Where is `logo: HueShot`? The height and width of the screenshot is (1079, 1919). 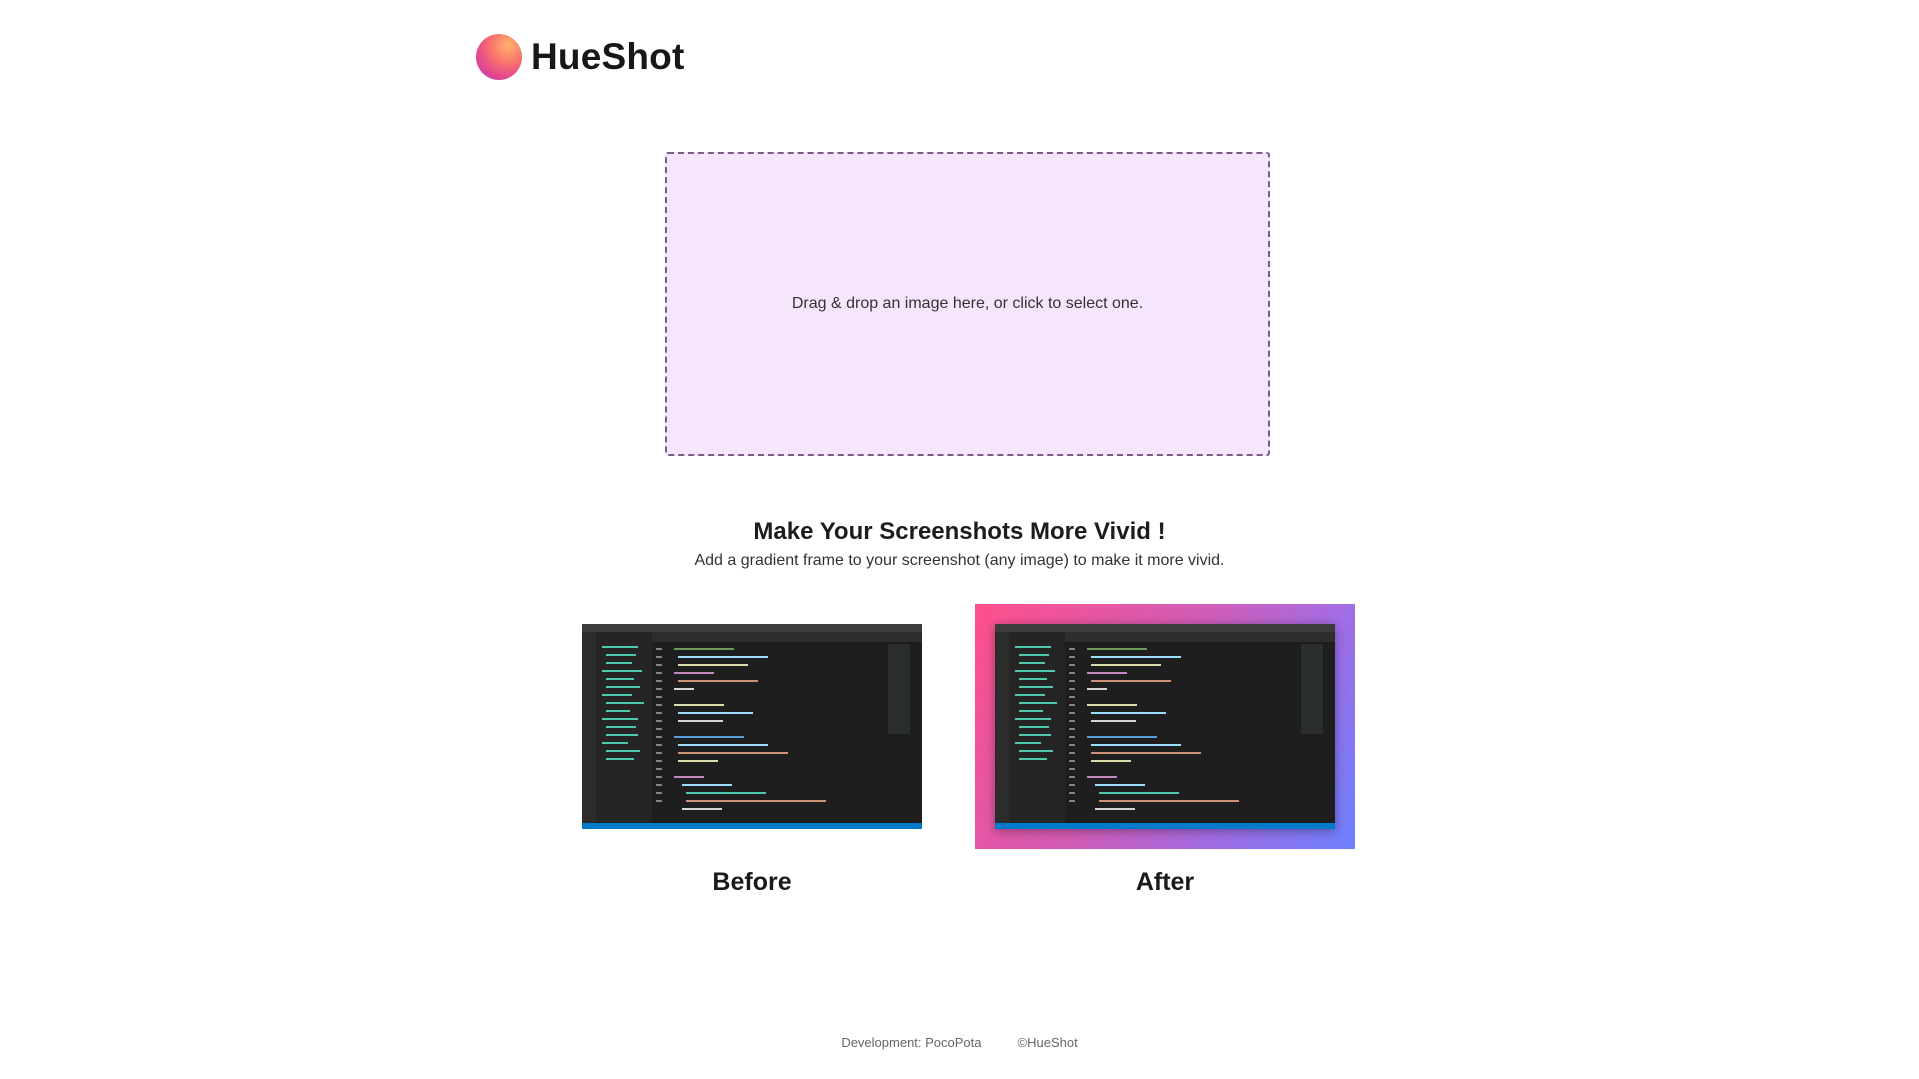
logo: HueShot is located at coordinates (580, 57).